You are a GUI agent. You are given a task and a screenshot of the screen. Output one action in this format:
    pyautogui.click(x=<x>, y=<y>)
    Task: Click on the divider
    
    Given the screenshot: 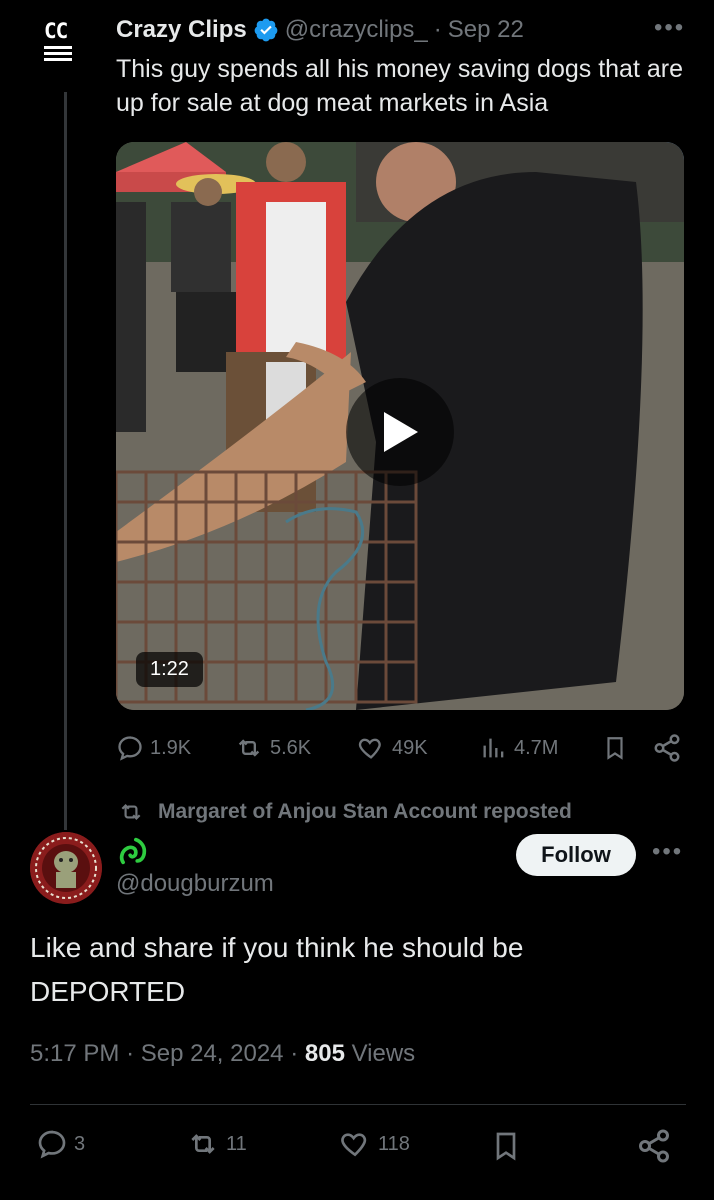 What is the action you would take?
    pyautogui.click(x=358, y=1104)
    